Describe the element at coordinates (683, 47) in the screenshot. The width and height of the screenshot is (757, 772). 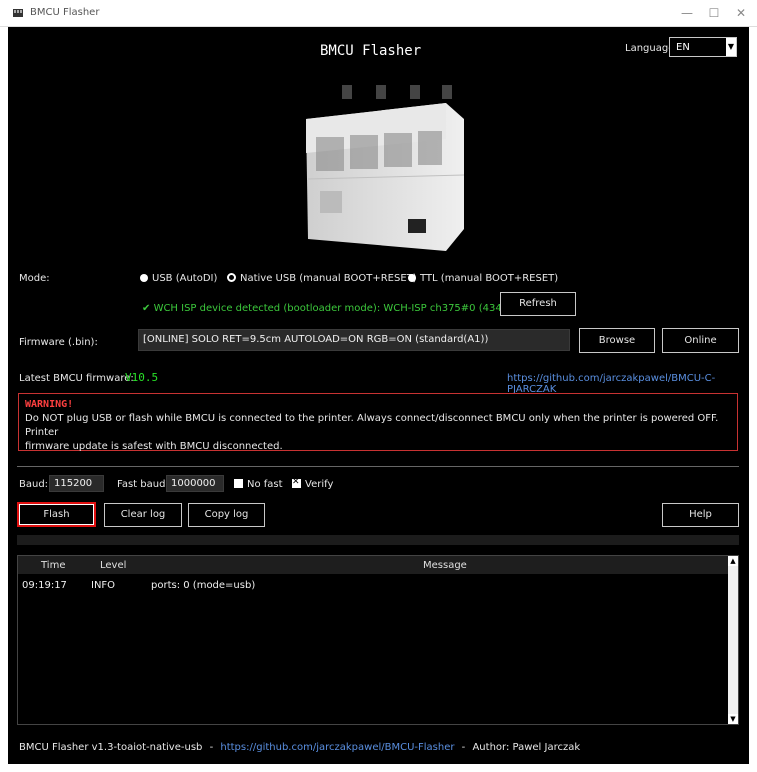
I see `language-value: EN` at that location.